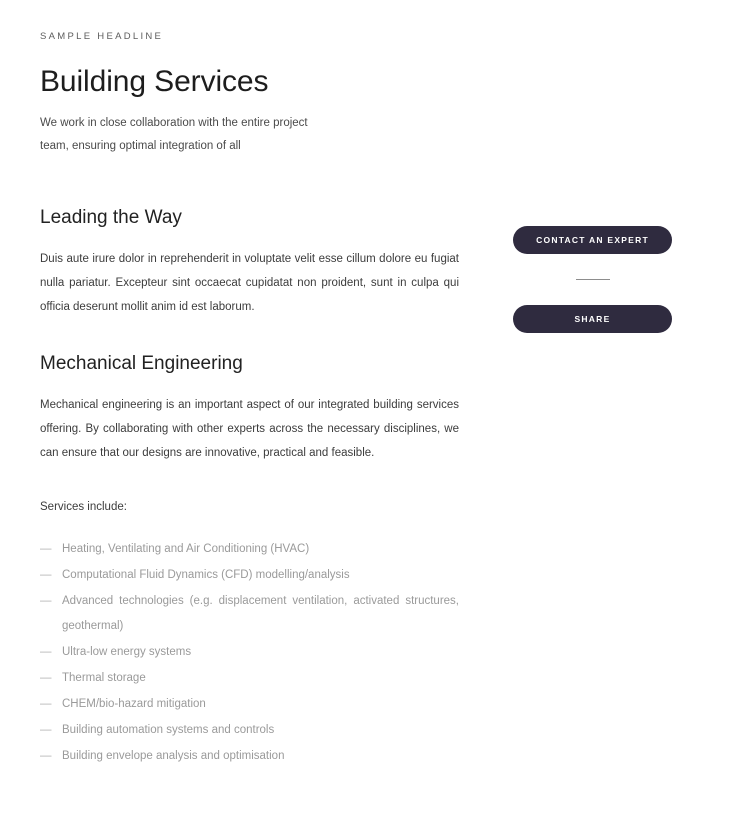  Describe the element at coordinates (141, 363) in the screenshot. I see `section-heading-mechanical: Mechanical Engineering` at that location.